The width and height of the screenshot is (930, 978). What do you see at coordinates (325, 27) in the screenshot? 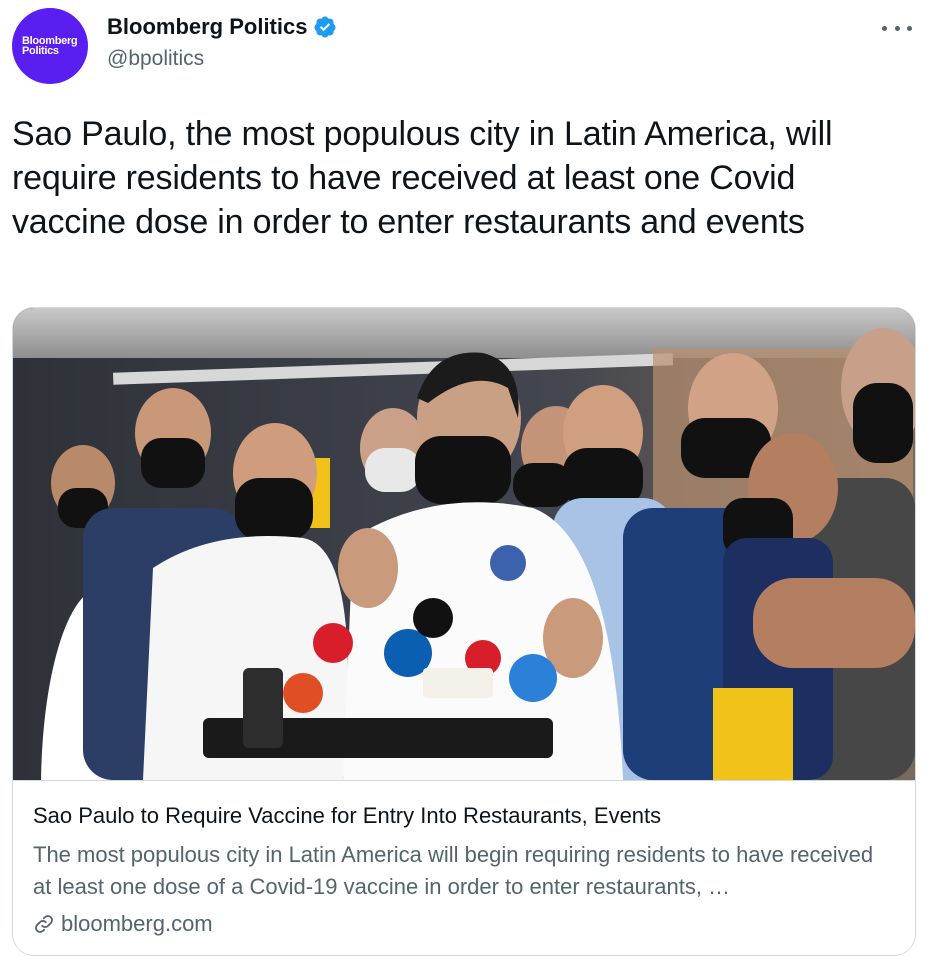
I see `verified-badge-icon` at bounding box center [325, 27].